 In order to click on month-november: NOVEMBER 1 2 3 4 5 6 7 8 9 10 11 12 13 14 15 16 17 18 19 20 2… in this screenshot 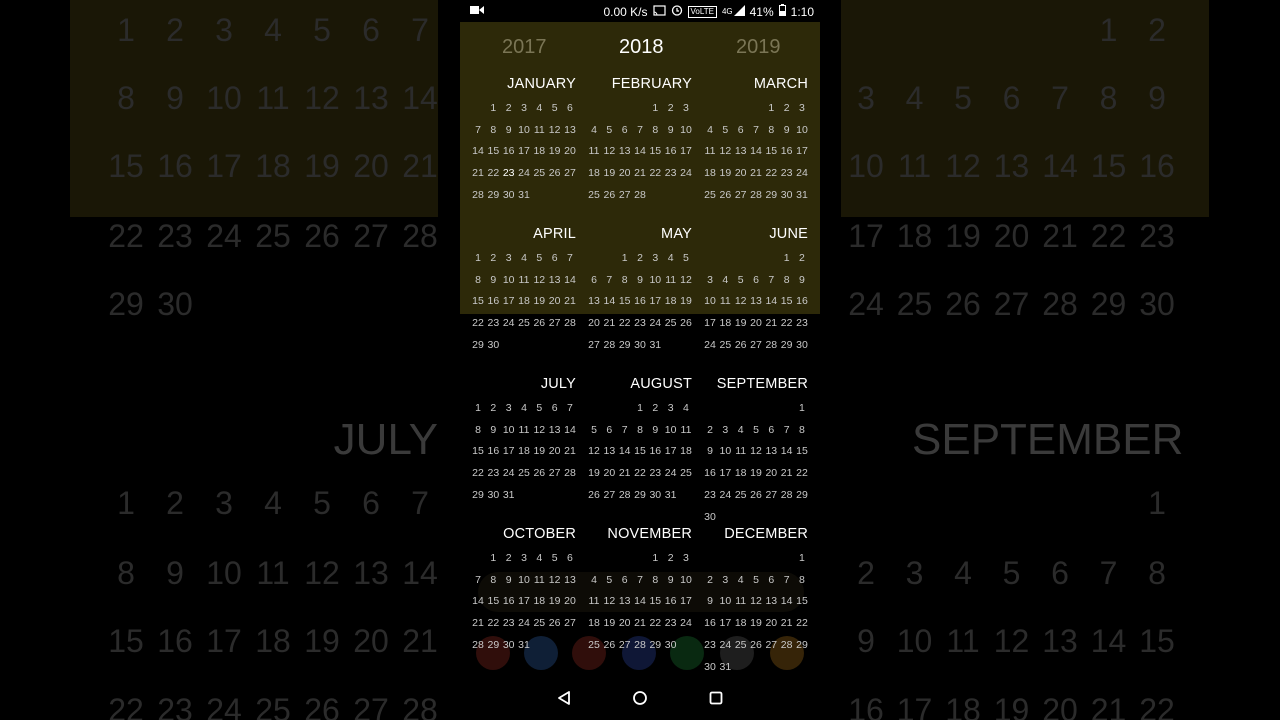, I will do `click(642, 599)`.